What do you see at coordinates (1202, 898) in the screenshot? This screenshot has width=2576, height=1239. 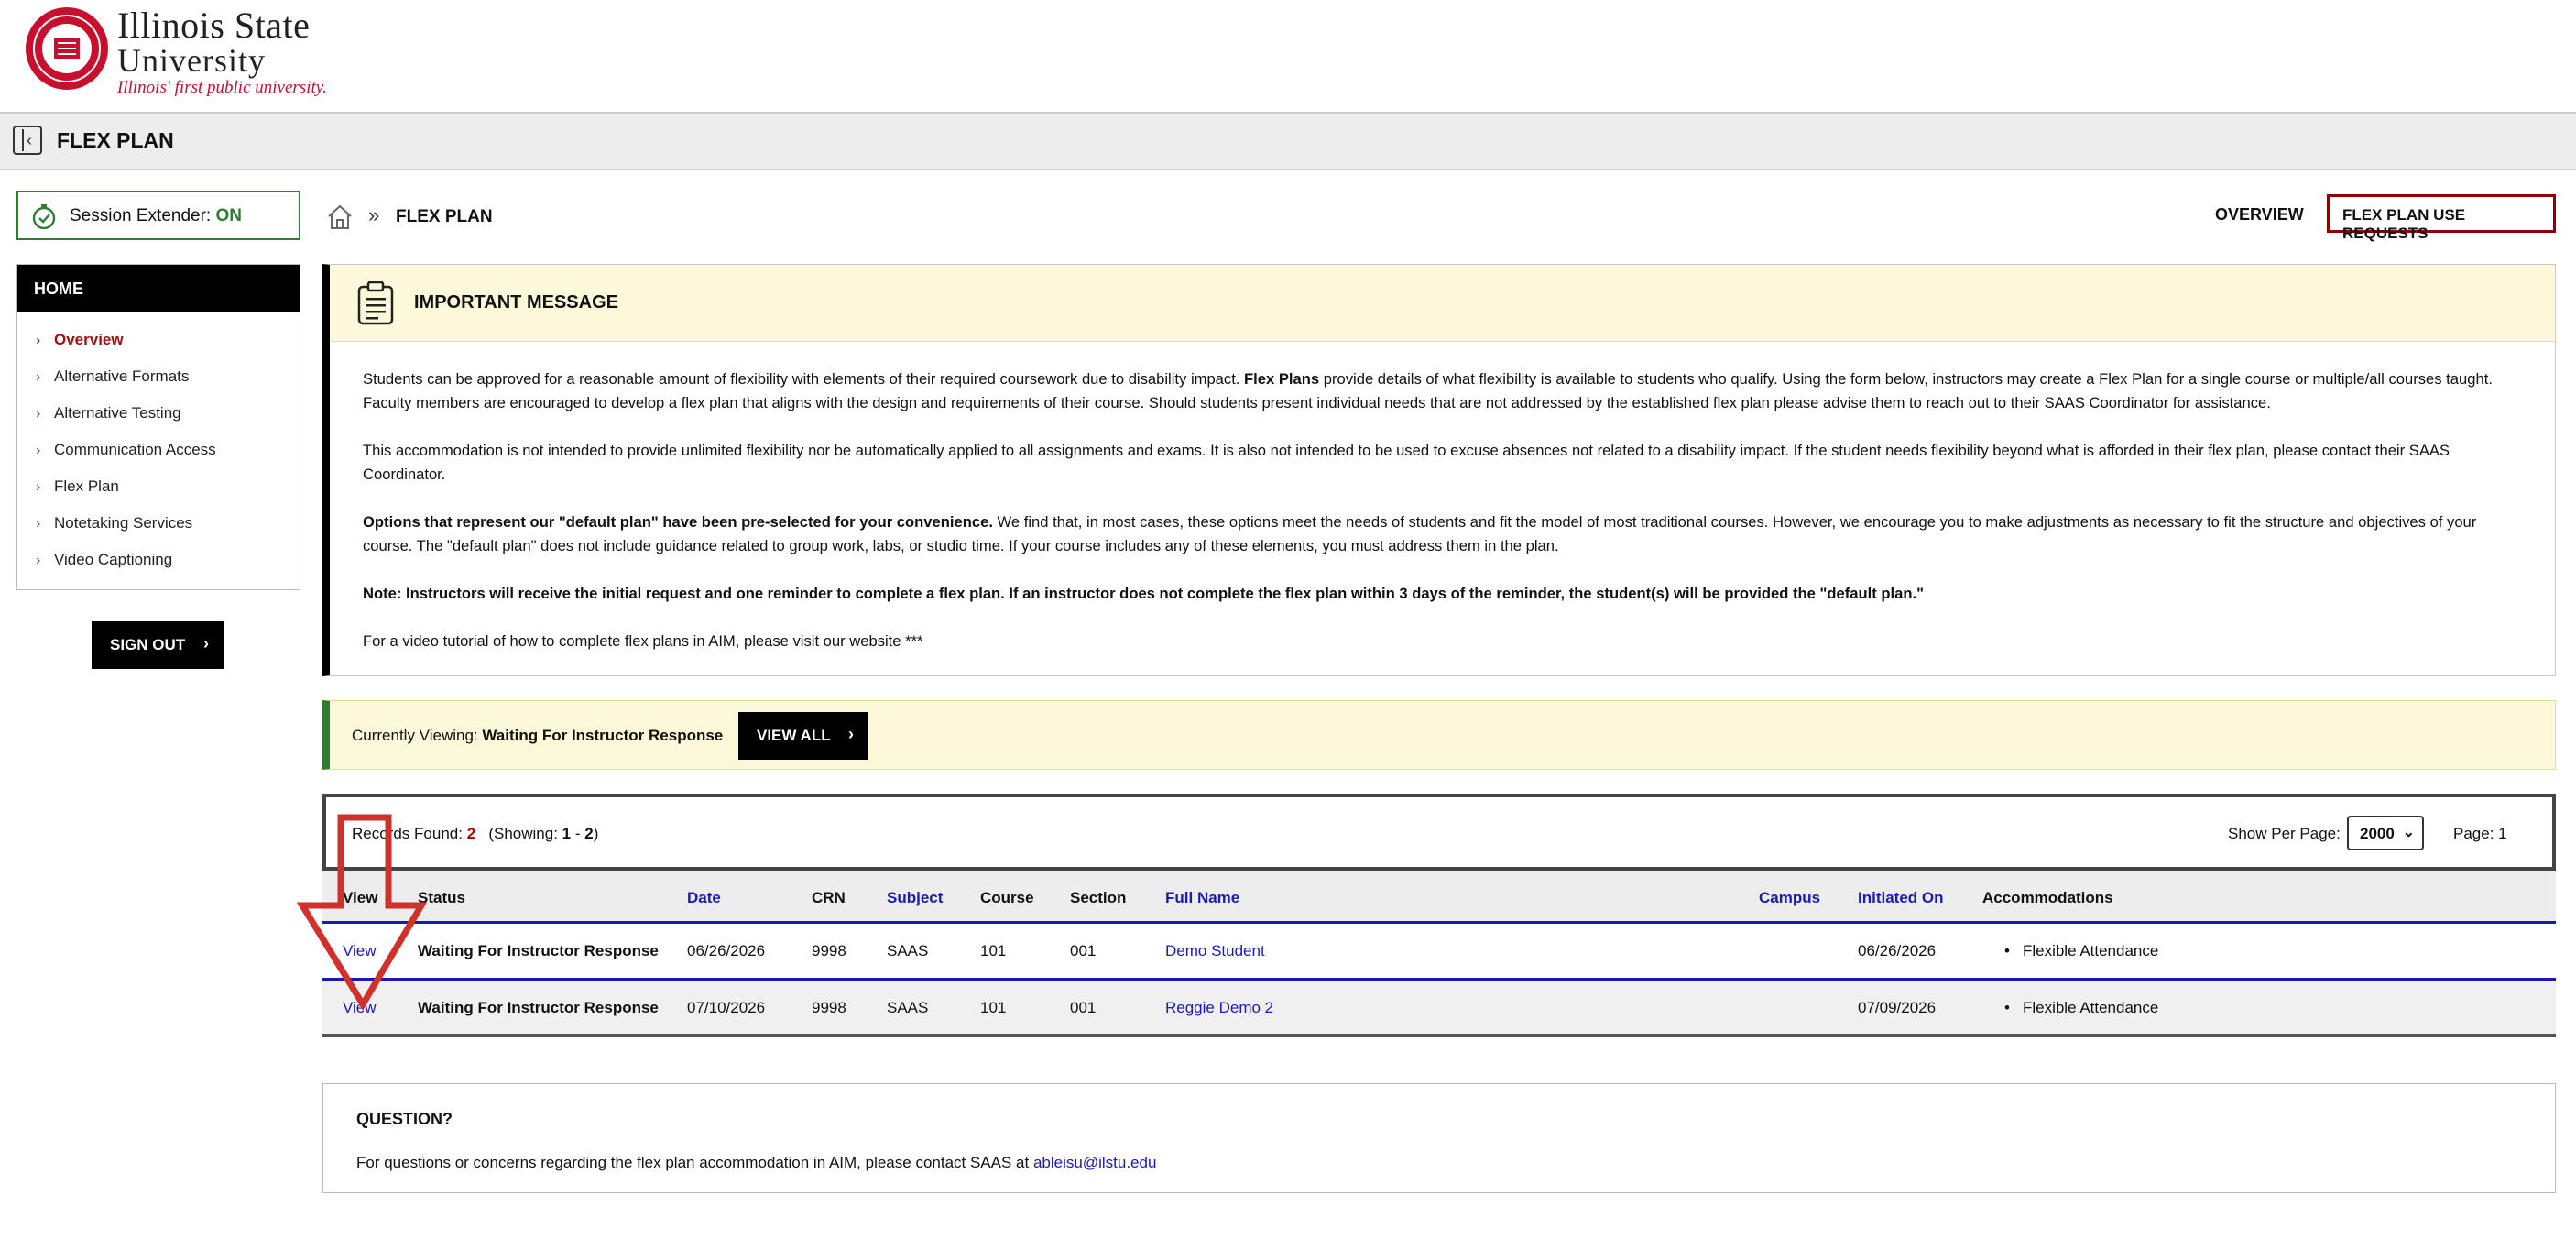 I see `header-full-name: Full Name` at bounding box center [1202, 898].